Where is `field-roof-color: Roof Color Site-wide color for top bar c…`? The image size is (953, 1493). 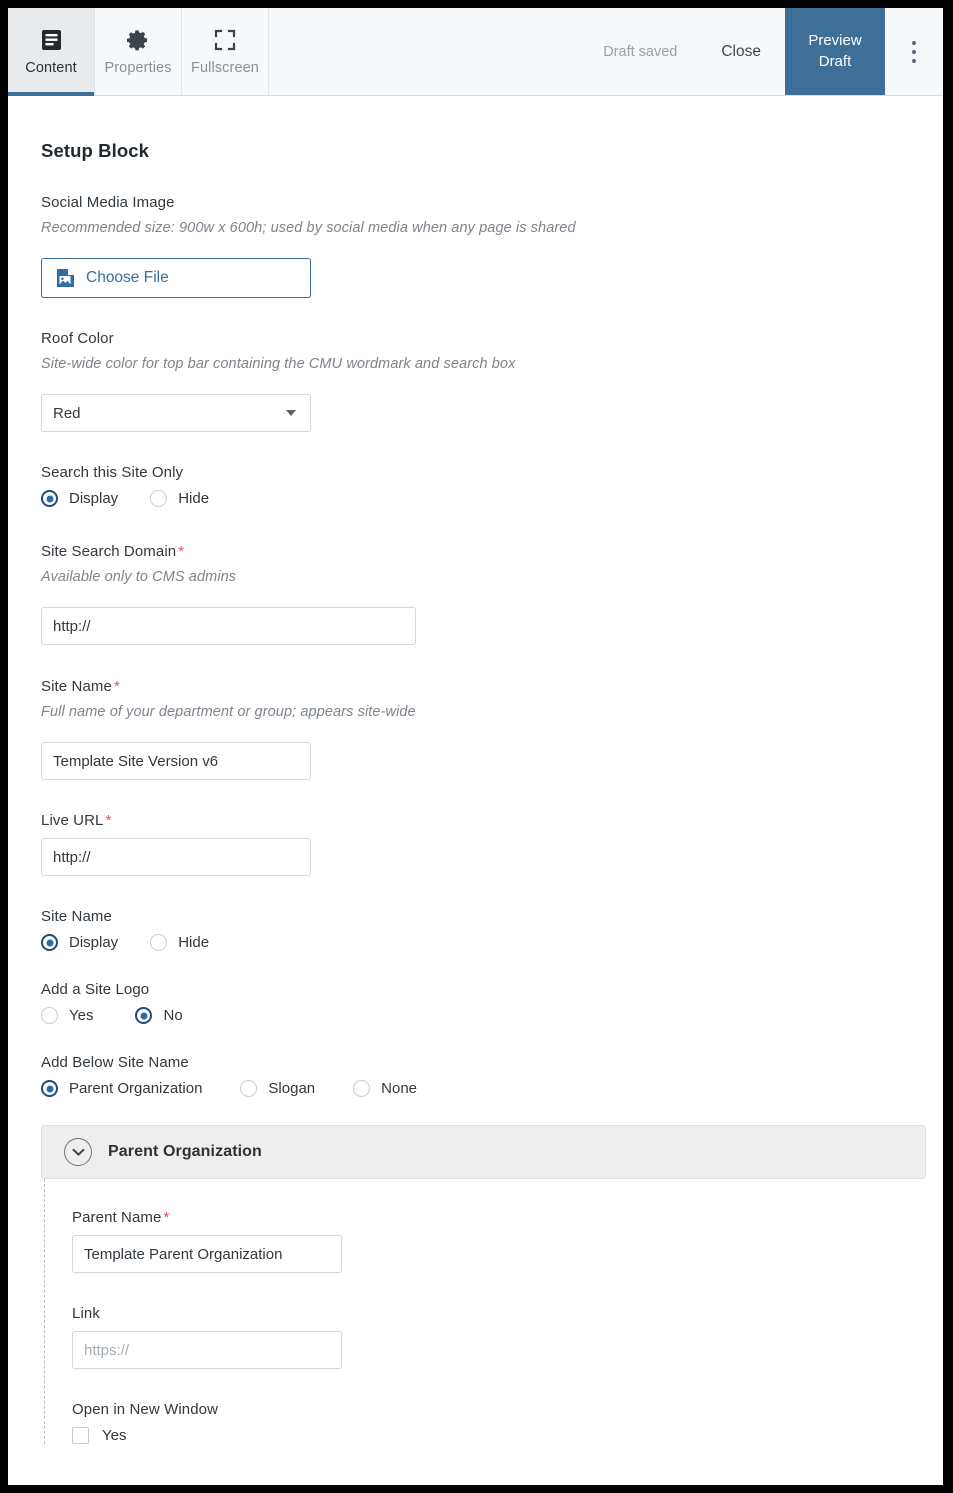 field-roof-color: Roof Color Site-wide color for top bar c… is located at coordinates (492, 381).